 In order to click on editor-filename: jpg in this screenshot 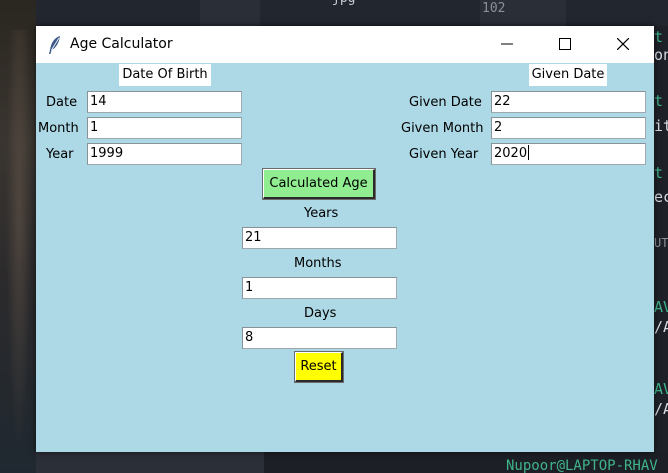, I will do `click(343, 3)`.